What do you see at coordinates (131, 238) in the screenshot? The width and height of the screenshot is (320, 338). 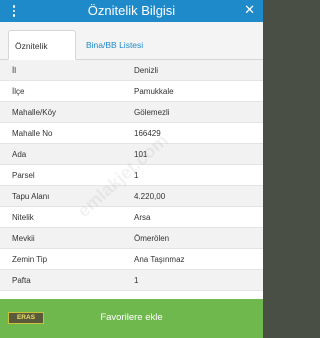 I see `table-row: Mevkii Ömerölen` at bounding box center [131, 238].